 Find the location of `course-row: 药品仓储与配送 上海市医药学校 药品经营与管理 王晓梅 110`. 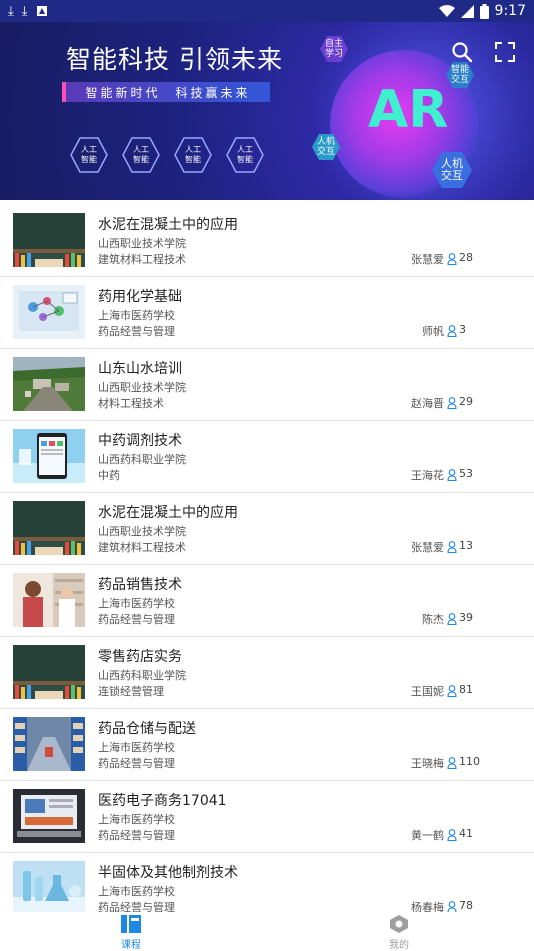

course-row: 药品仓储与配送 上海市医药学校 药品经营与管理 王晓梅 110 is located at coordinates (267, 745).